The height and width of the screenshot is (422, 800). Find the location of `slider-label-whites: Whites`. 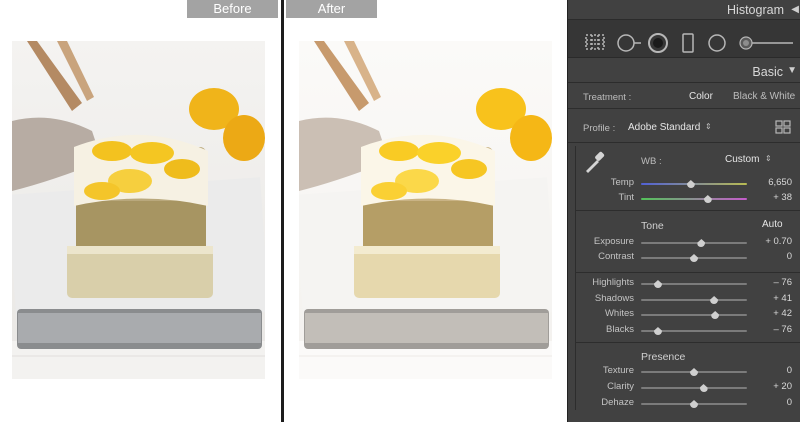

slider-label-whites: Whites is located at coordinates (619, 313).